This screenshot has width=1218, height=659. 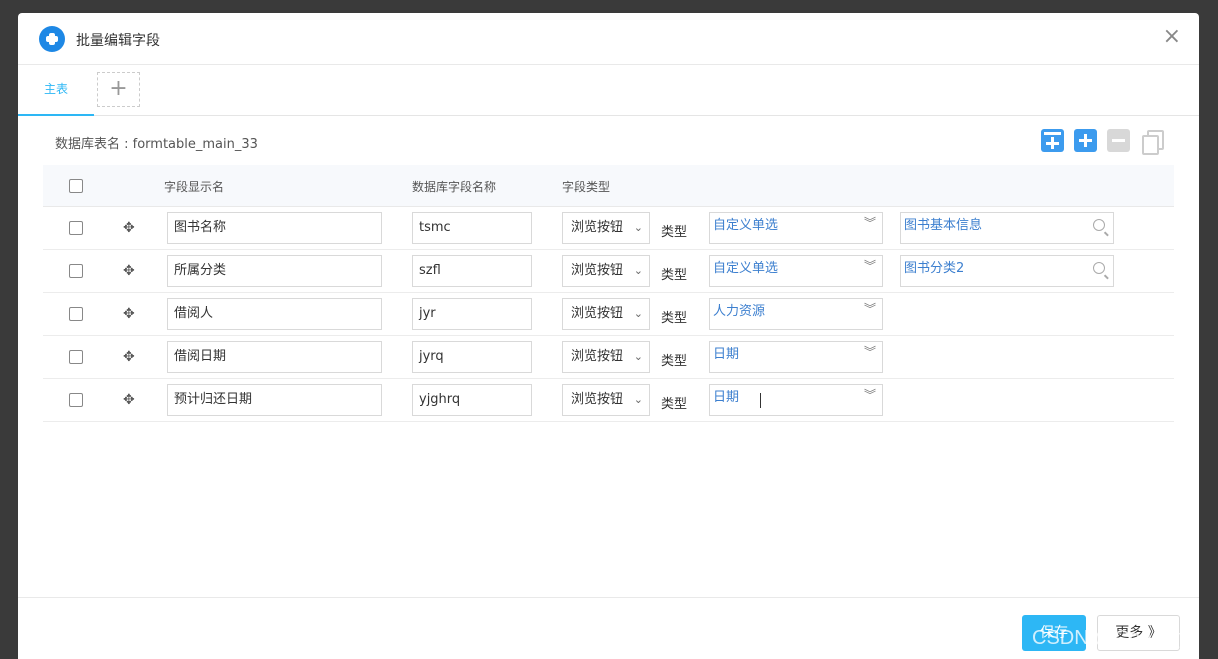 What do you see at coordinates (194, 187) in the screenshot?
I see `header-display-name: 字段显示名` at bounding box center [194, 187].